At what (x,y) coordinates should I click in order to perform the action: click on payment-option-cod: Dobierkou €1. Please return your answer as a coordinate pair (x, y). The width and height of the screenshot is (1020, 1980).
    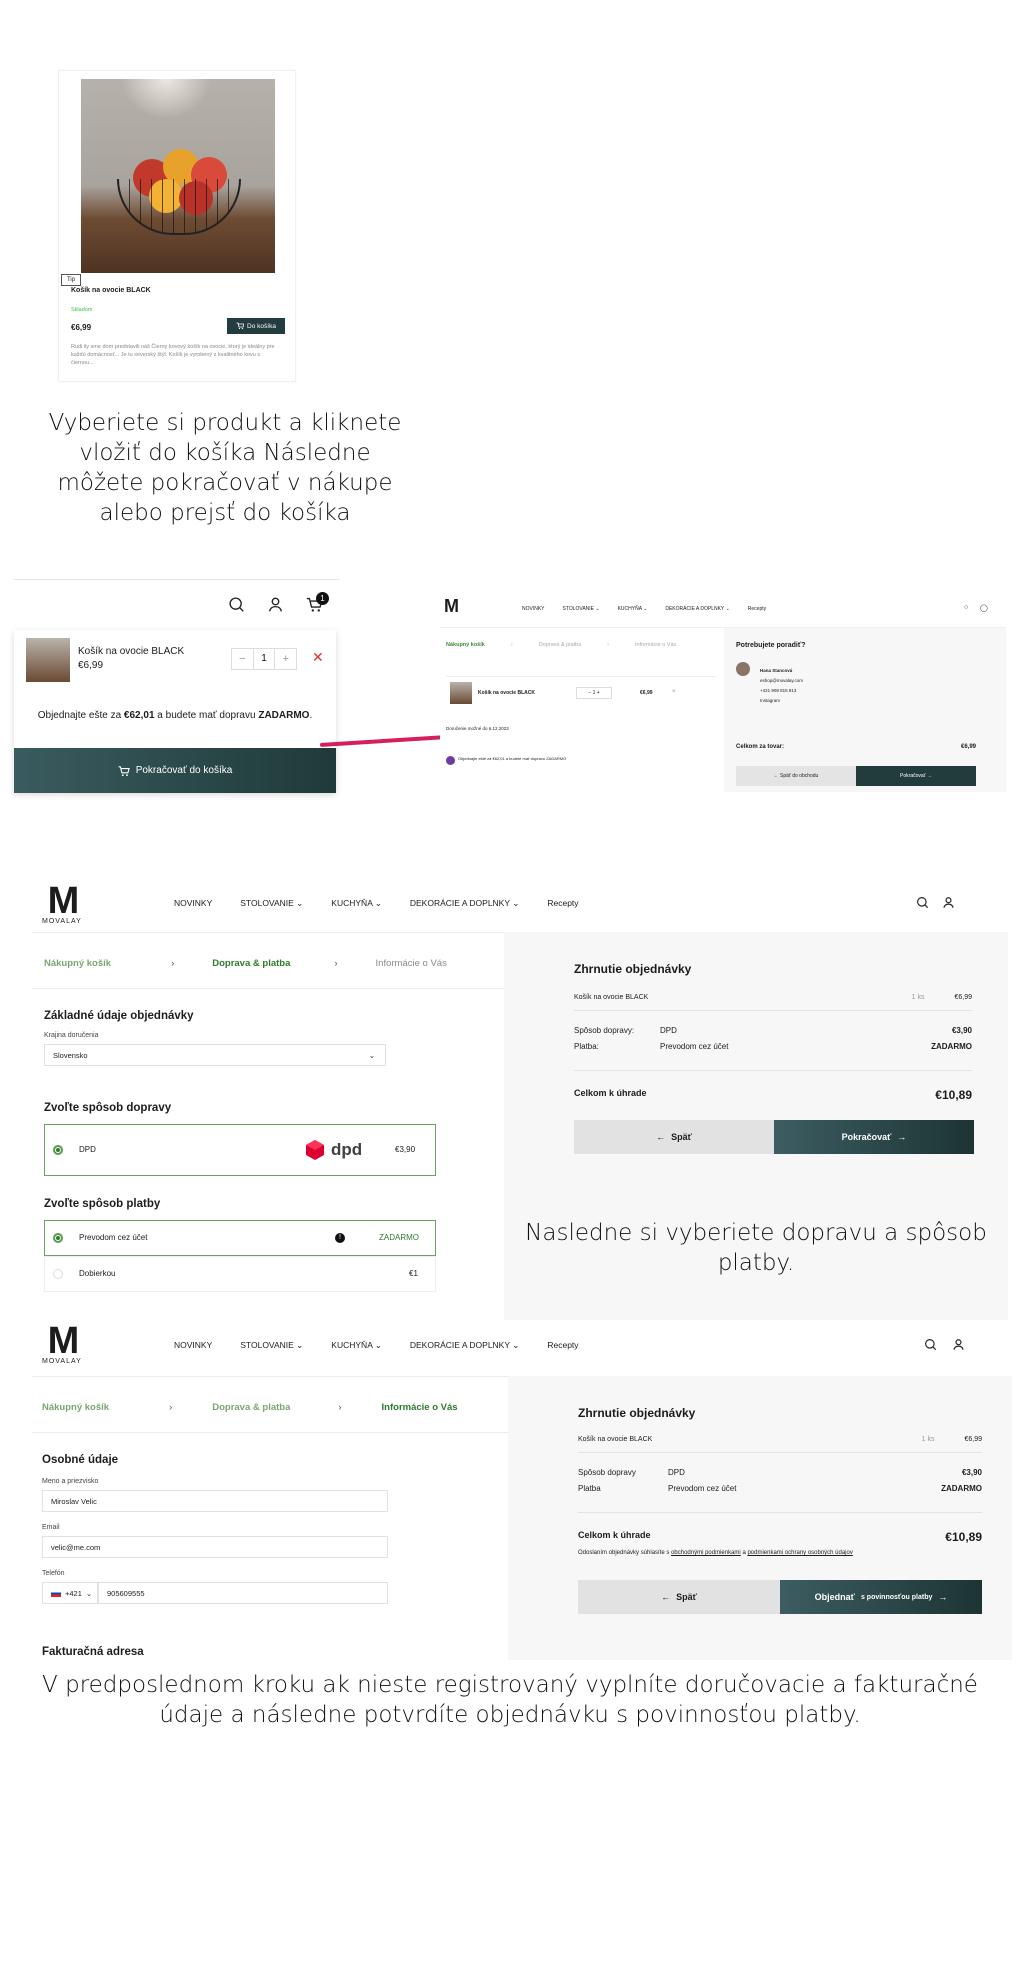
    Looking at the image, I should click on (240, 1274).